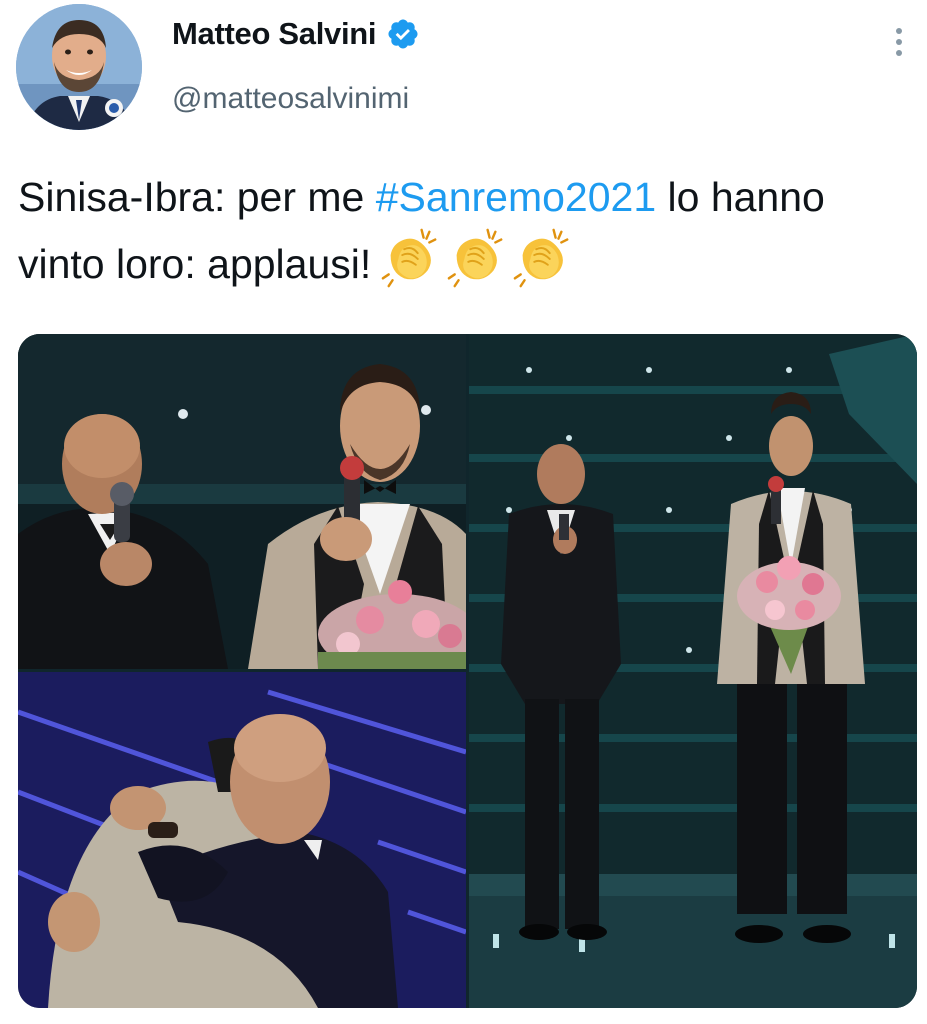  I want to click on author-line: Matteo Salvini, so click(296, 34).